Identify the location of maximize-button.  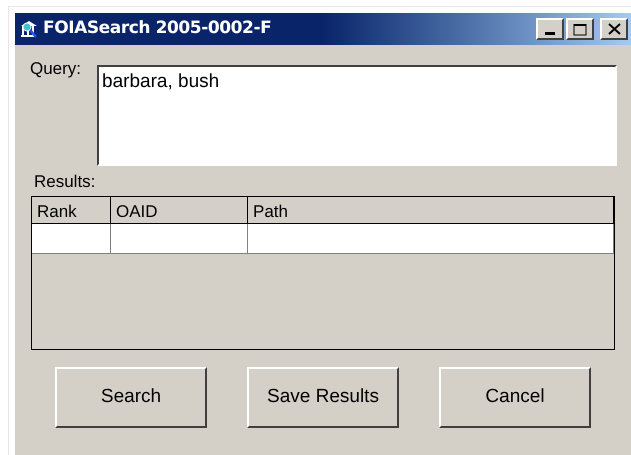
(580, 29).